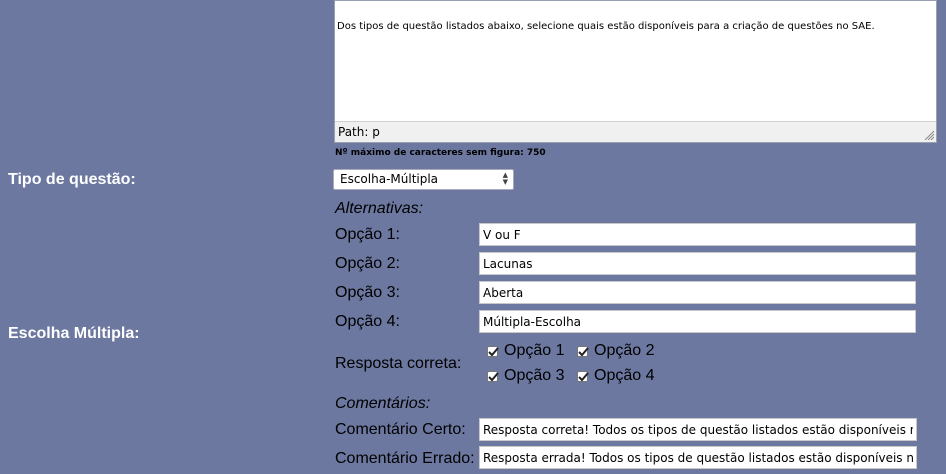 This screenshot has width=946, height=474. What do you see at coordinates (534, 350) in the screenshot?
I see `checkbox-label: Opção 1` at bounding box center [534, 350].